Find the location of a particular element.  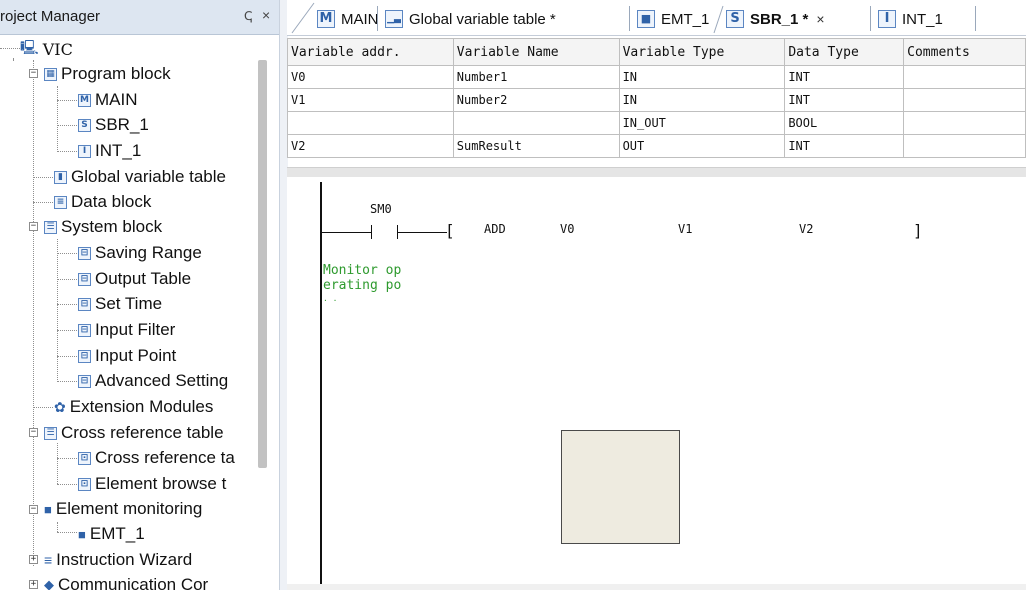

plc-station-icon: 🖳 is located at coordinates (29, 47).